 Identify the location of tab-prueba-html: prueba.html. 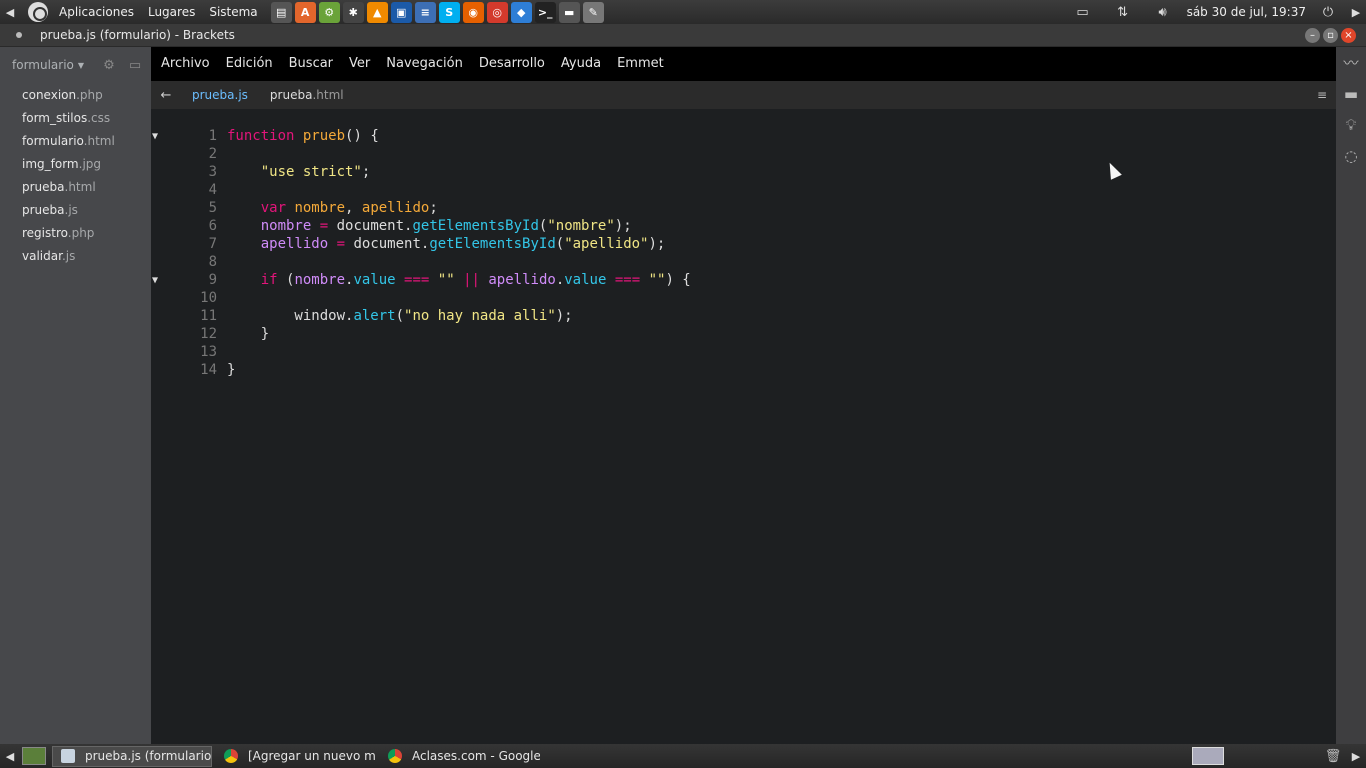
(307, 95).